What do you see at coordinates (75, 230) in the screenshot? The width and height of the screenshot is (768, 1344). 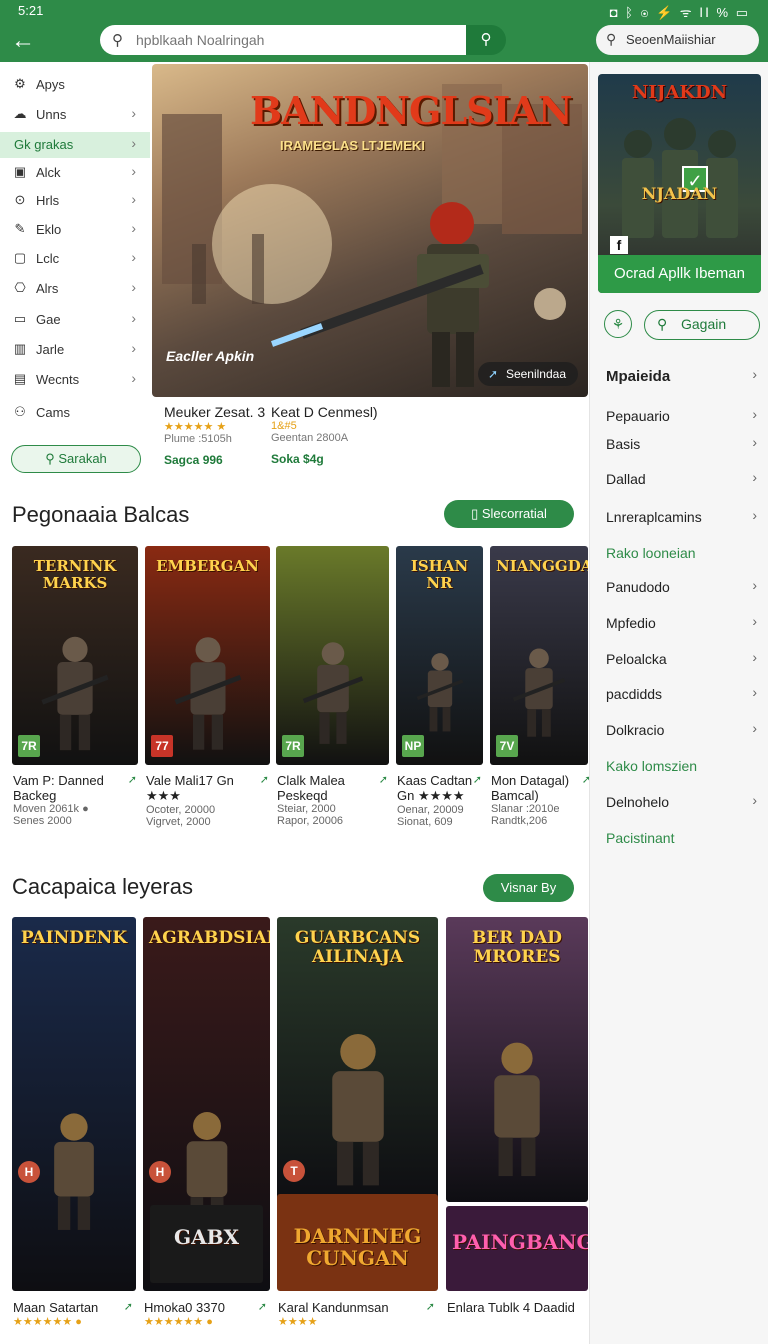 I see `sidebar-item-5: ✎ Eklo ›` at bounding box center [75, 230].